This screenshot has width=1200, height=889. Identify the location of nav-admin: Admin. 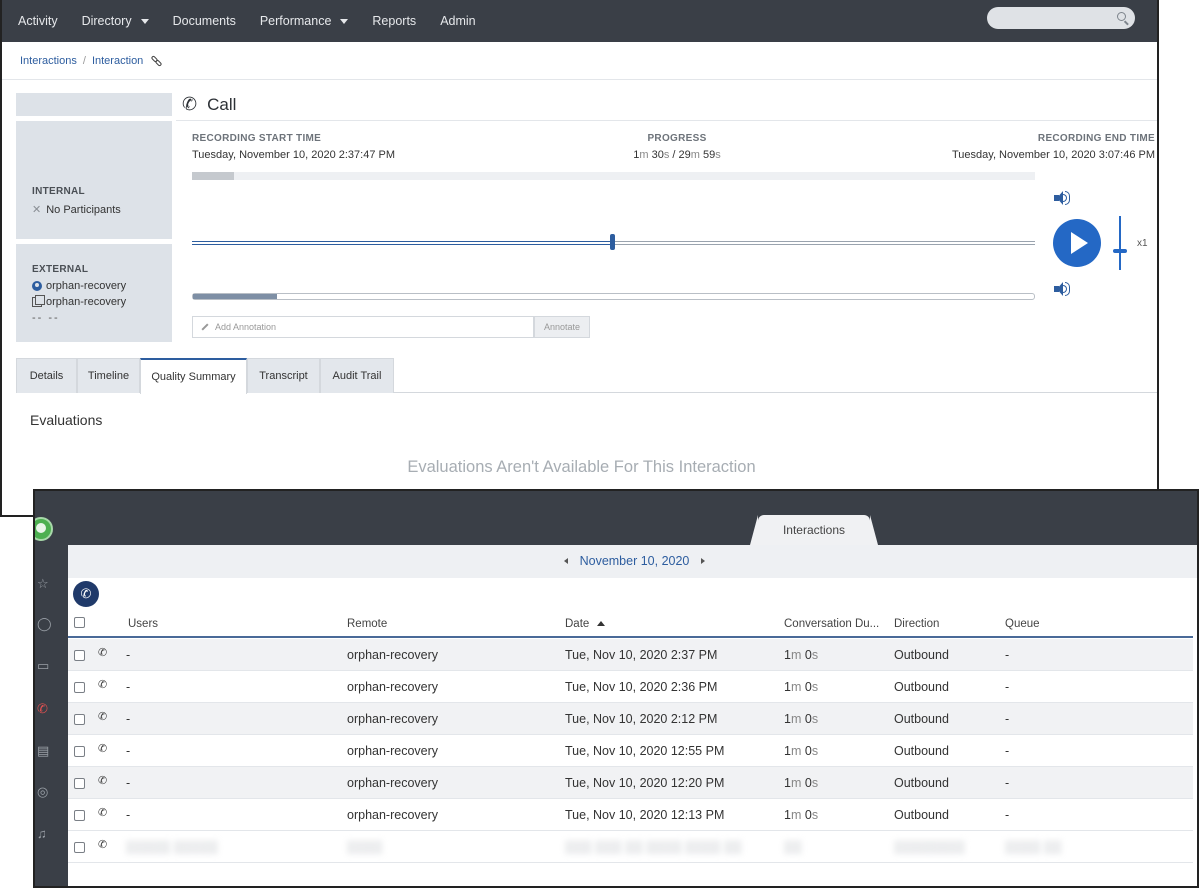
(457, 21).